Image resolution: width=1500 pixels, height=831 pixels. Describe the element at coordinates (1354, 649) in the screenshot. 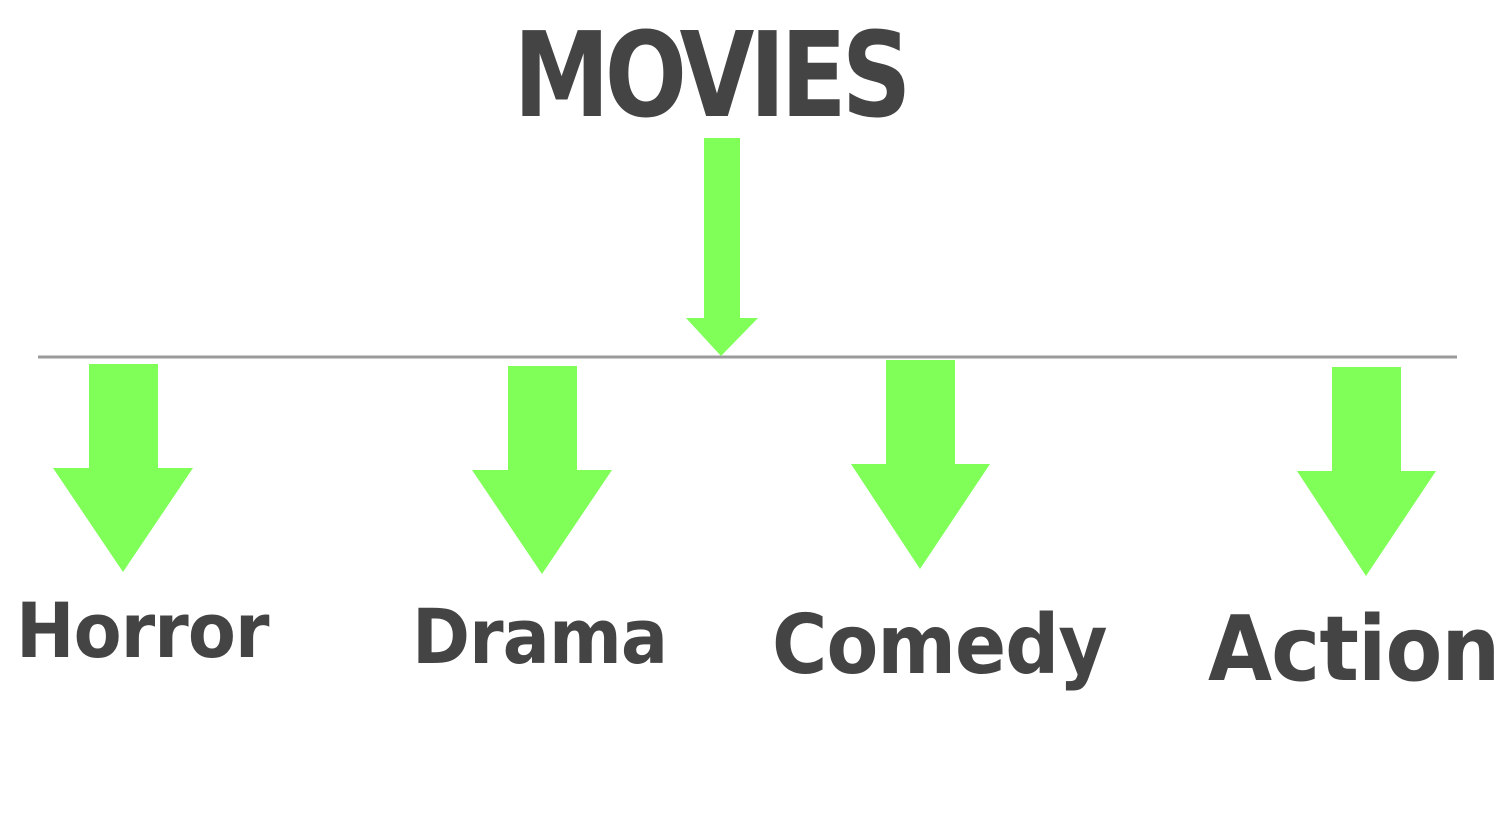

I see `category-label-action: Action` at that location.